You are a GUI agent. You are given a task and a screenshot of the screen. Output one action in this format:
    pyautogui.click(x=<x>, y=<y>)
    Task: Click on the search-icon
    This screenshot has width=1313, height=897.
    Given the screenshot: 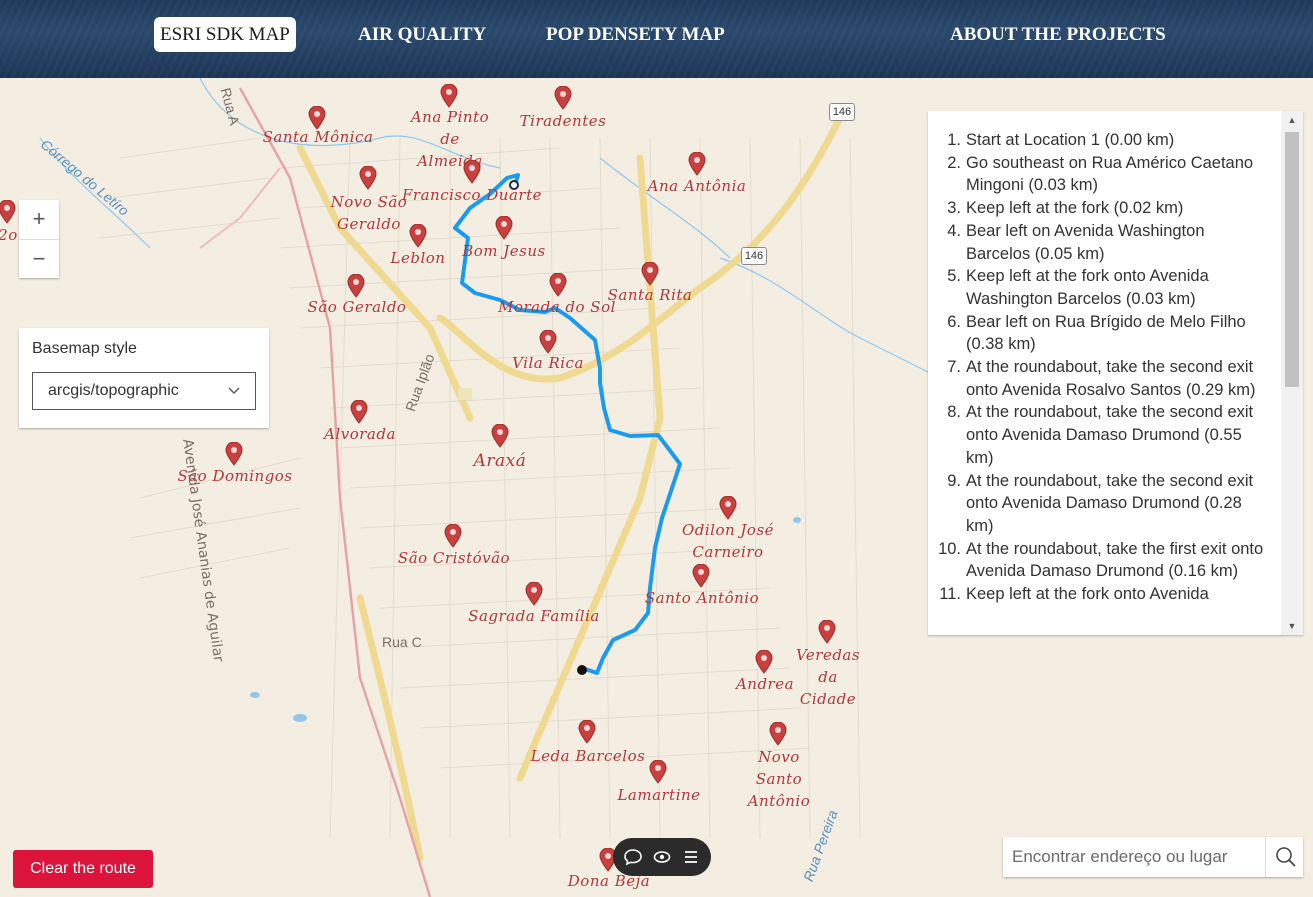 What is the action you would take?
    pyautogui.click(x=1286, y=857)
    